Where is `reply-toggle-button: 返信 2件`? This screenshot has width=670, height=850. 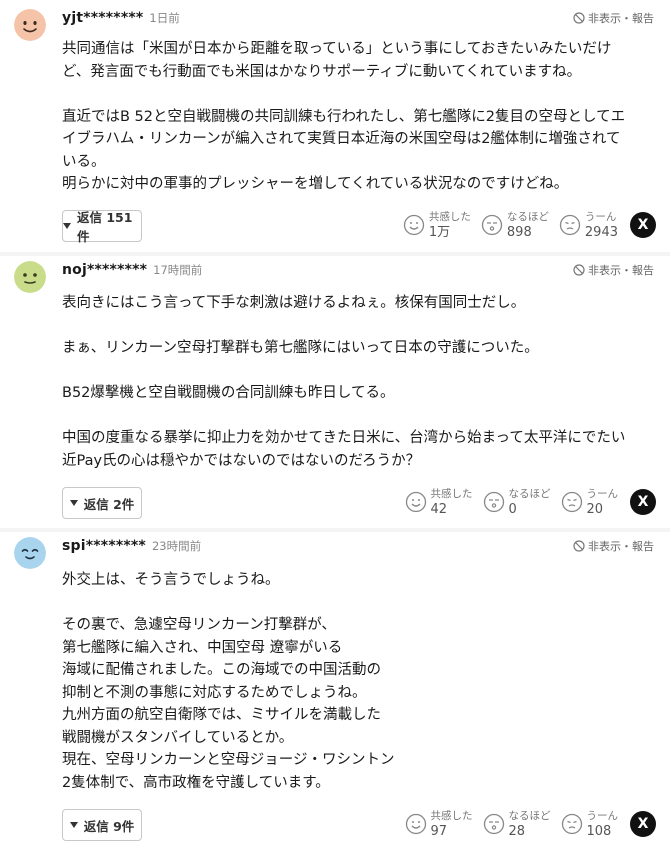 reply-toggle-button: 返信 2件 is located at coordinates (102, 503).